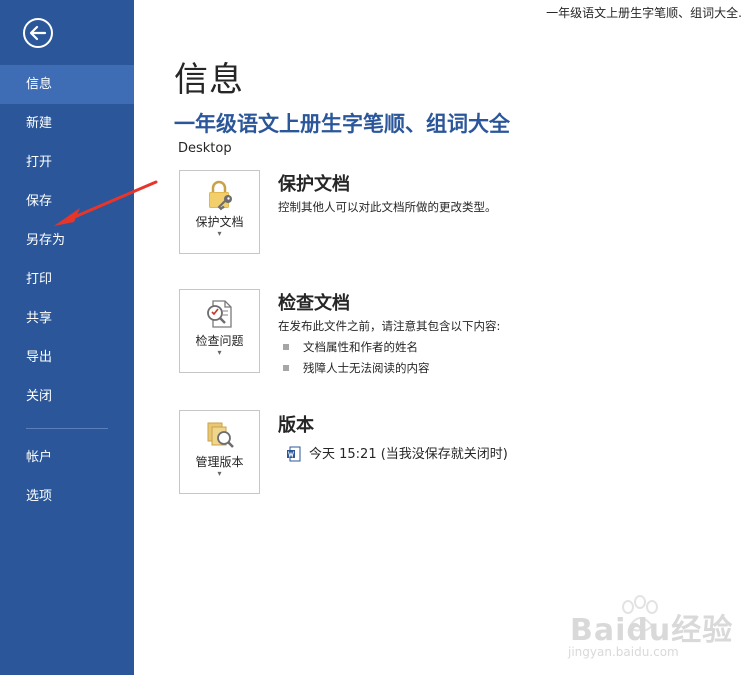  What do you see at coordinates (67, 279) in the screenshot?
I see `nav-item-print: 打印` at bounding box center [67, 279].